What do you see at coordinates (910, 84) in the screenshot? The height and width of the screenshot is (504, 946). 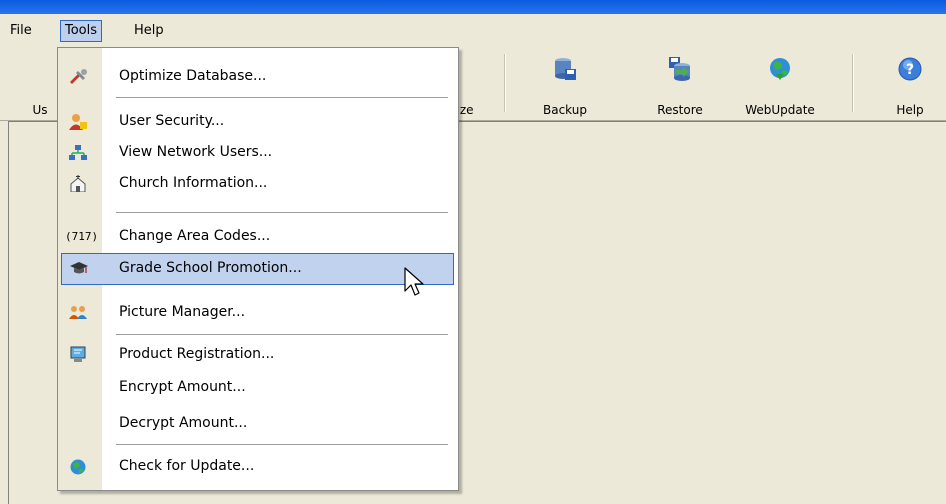 I see `toolbar-help-button: ? Help` at bounding box center [910, 84].